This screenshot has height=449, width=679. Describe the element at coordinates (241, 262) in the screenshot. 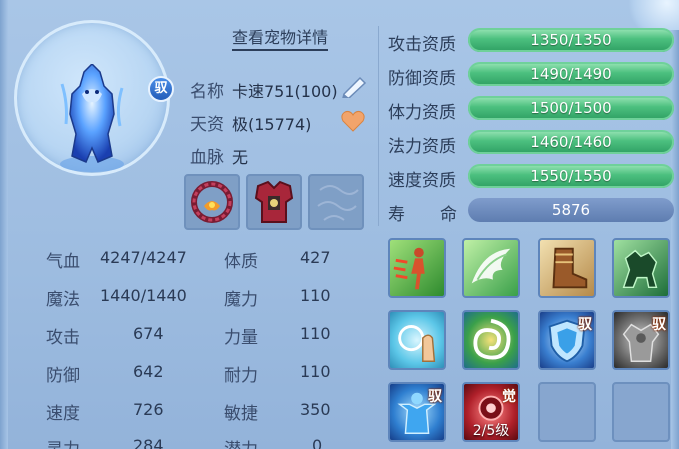

I see `attr-label: 体质` at that location.